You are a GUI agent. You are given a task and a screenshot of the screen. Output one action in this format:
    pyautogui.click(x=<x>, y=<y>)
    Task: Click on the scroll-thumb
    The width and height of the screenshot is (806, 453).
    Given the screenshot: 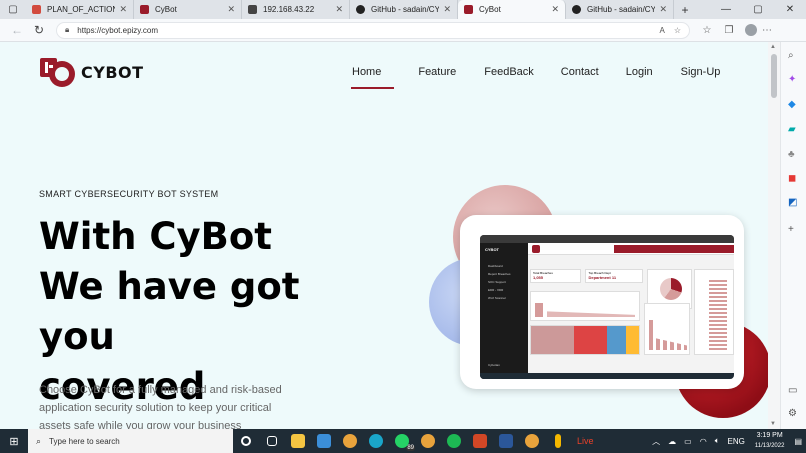 What is the action you would take?
    pyautogui.click(x=774, y=76)
    